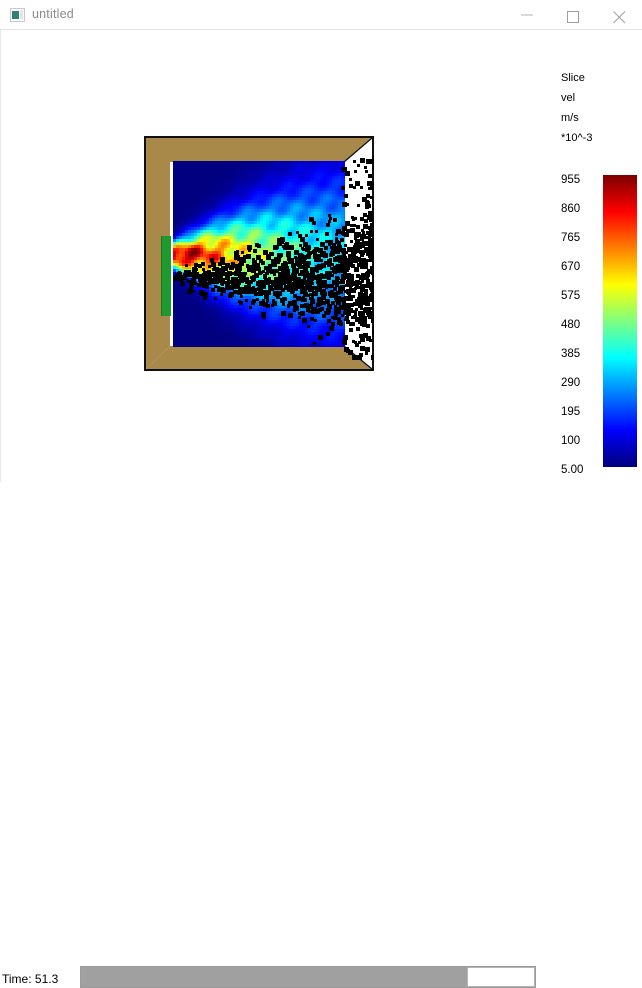  Describe the element at coordinates (571, 412) in the screenshot. I see `colorbar-tick: 195` at that location.